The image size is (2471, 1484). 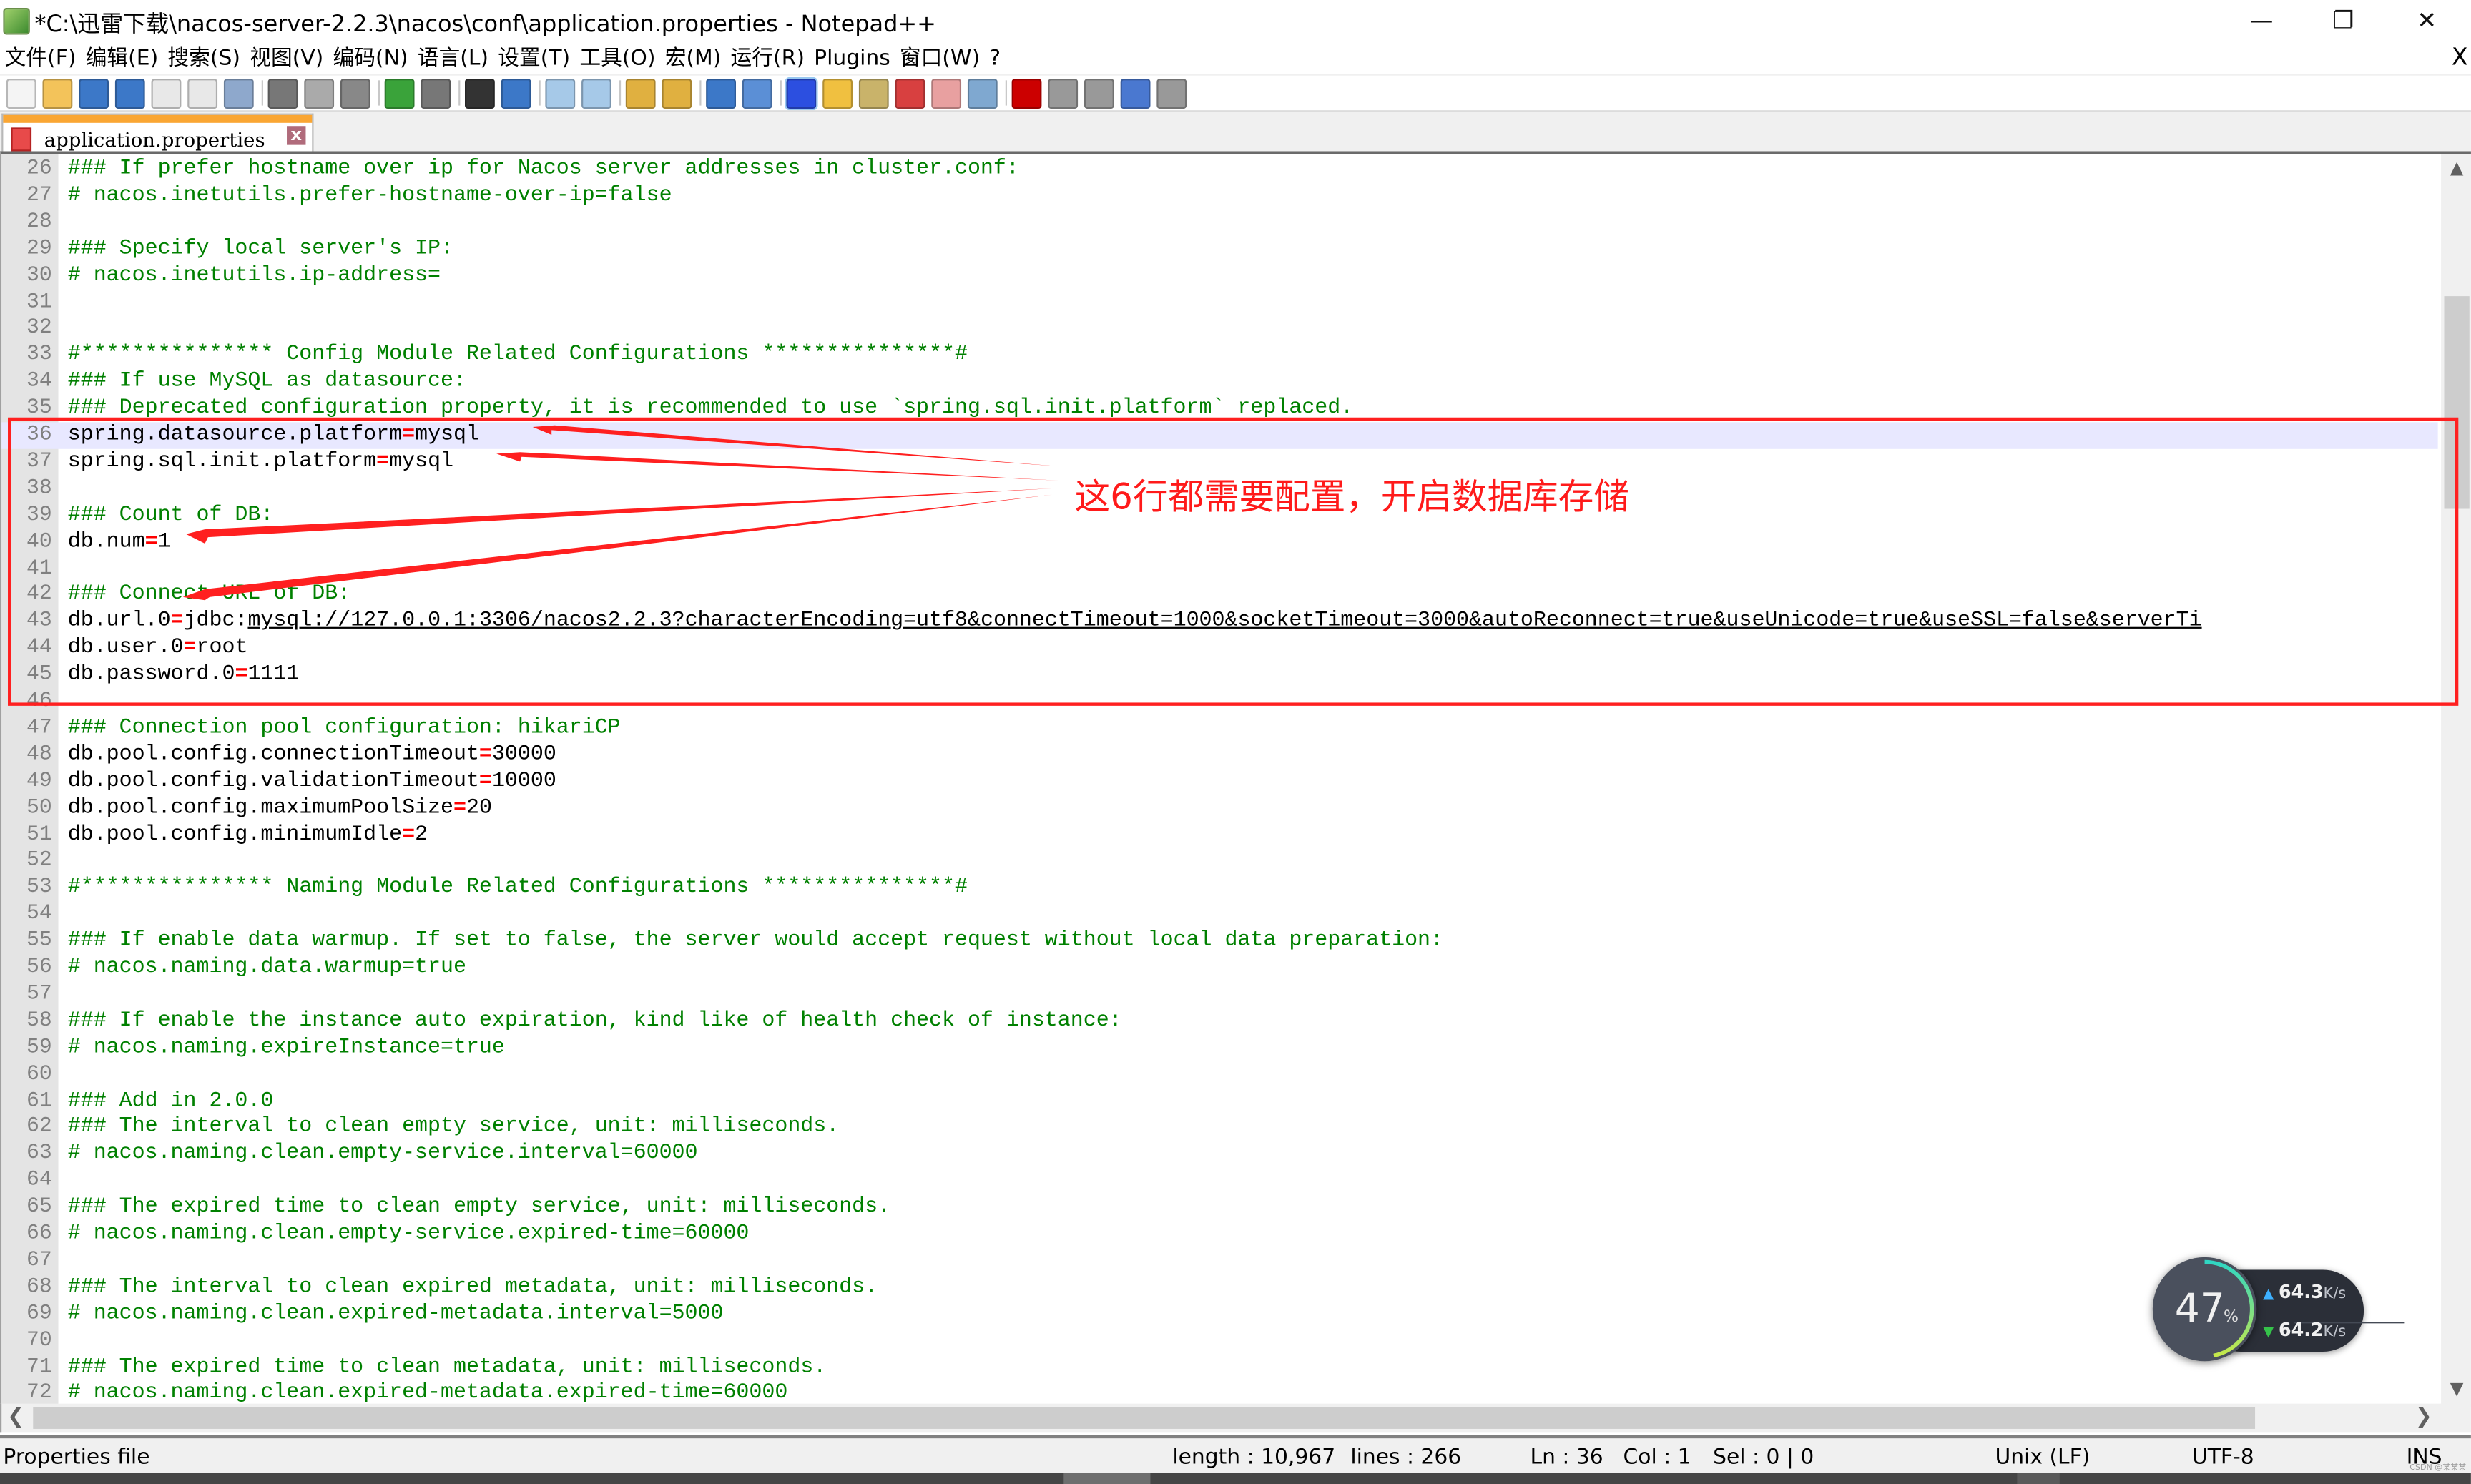 I want to click on open-file-icon, so click(x=57, y=94).